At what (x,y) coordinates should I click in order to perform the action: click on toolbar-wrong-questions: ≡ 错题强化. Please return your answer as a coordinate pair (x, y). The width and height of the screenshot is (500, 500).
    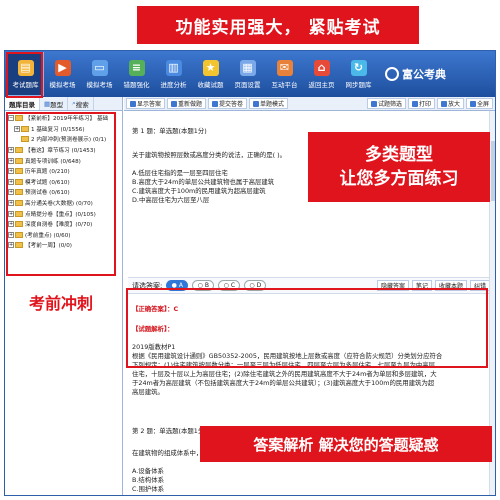
    Looking at the image, I should click on (136, 74).